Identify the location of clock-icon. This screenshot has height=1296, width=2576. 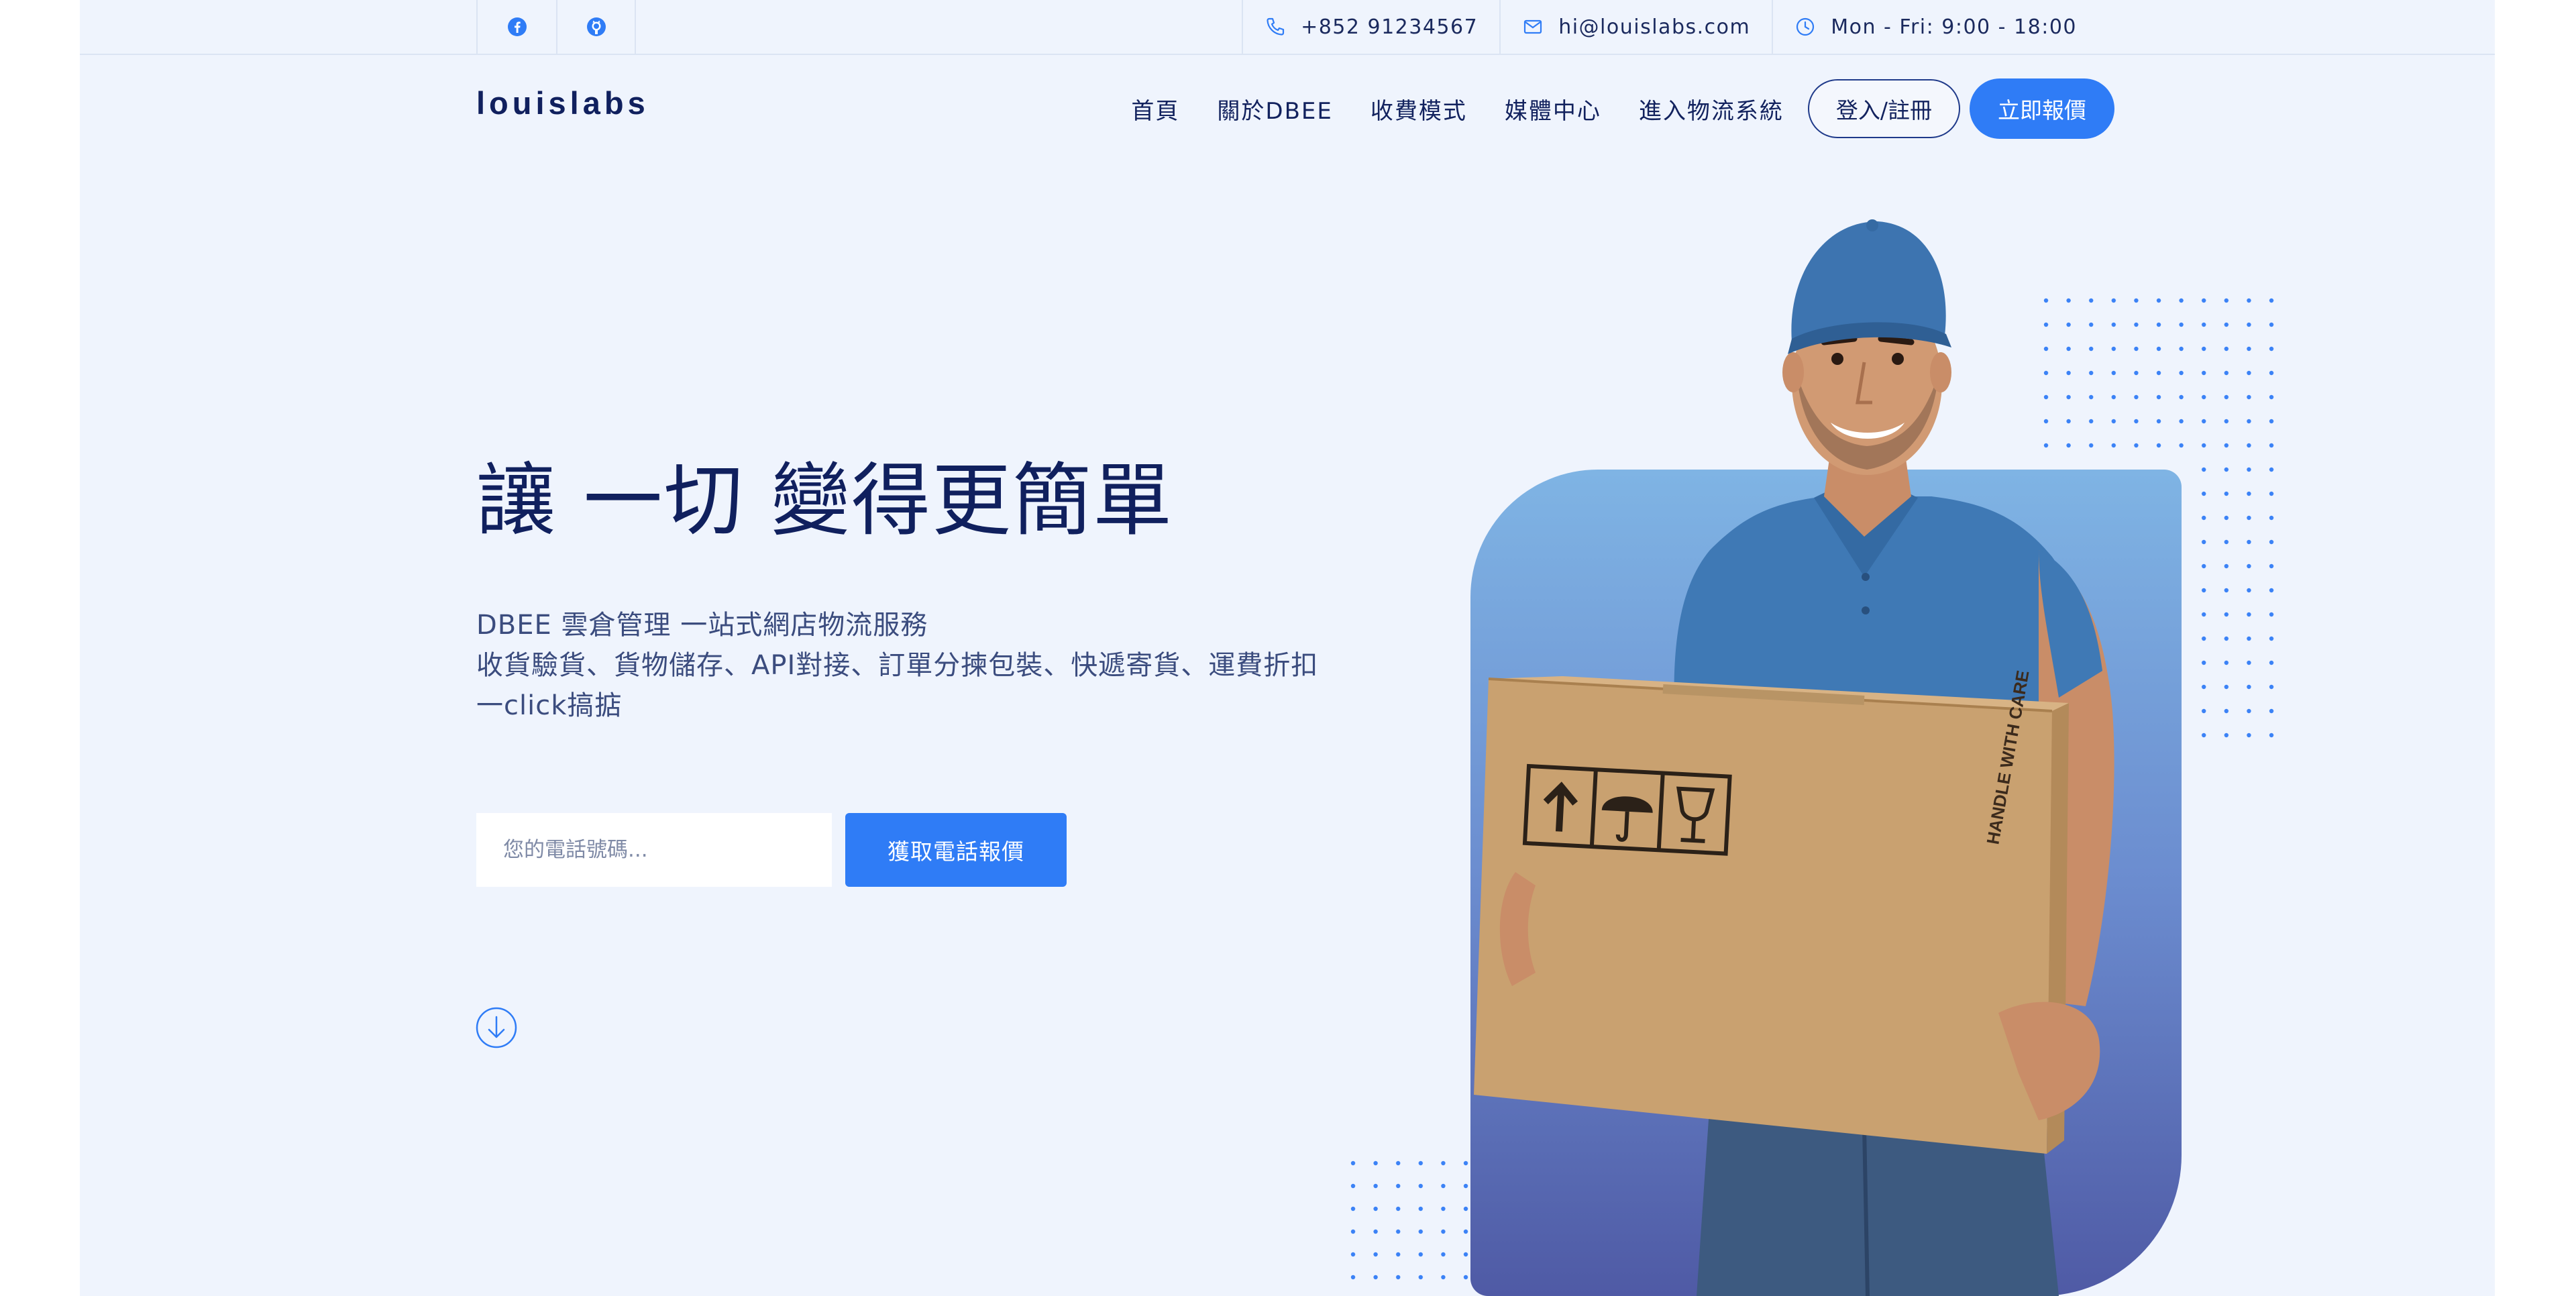
(1805, 26).